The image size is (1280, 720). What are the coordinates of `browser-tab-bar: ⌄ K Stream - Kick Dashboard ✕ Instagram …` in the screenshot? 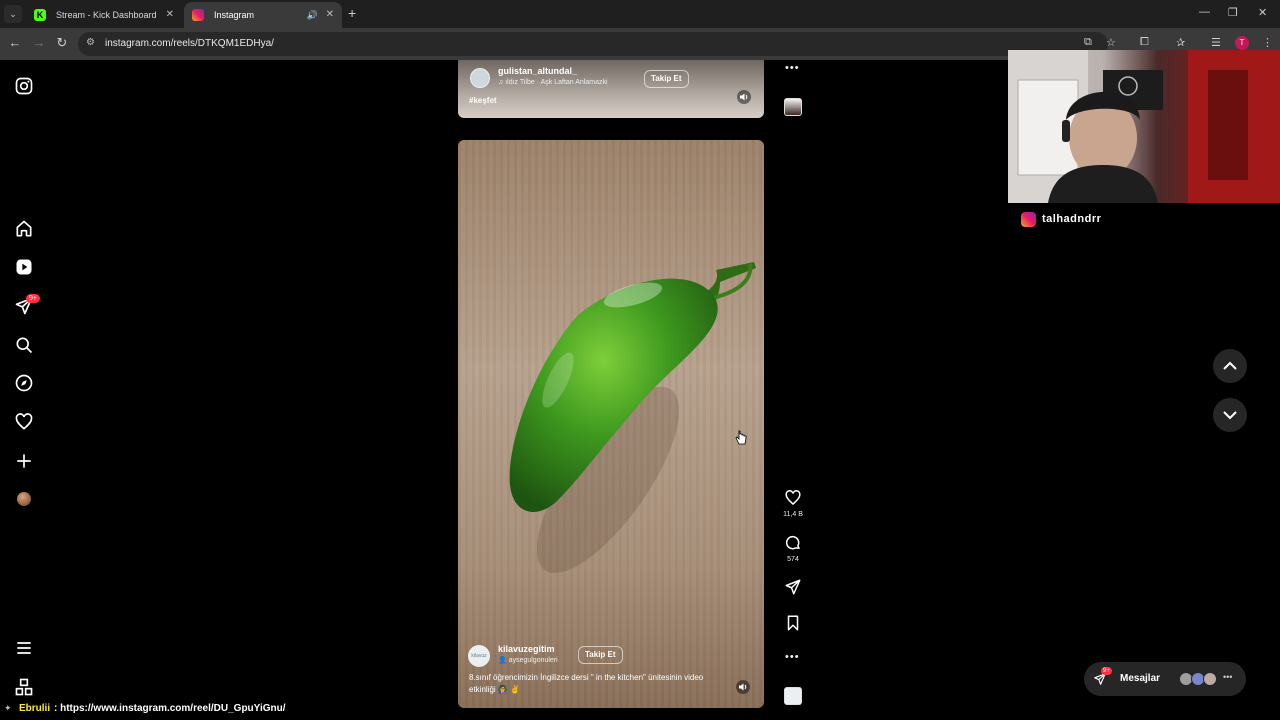 It's located at (640, 14).